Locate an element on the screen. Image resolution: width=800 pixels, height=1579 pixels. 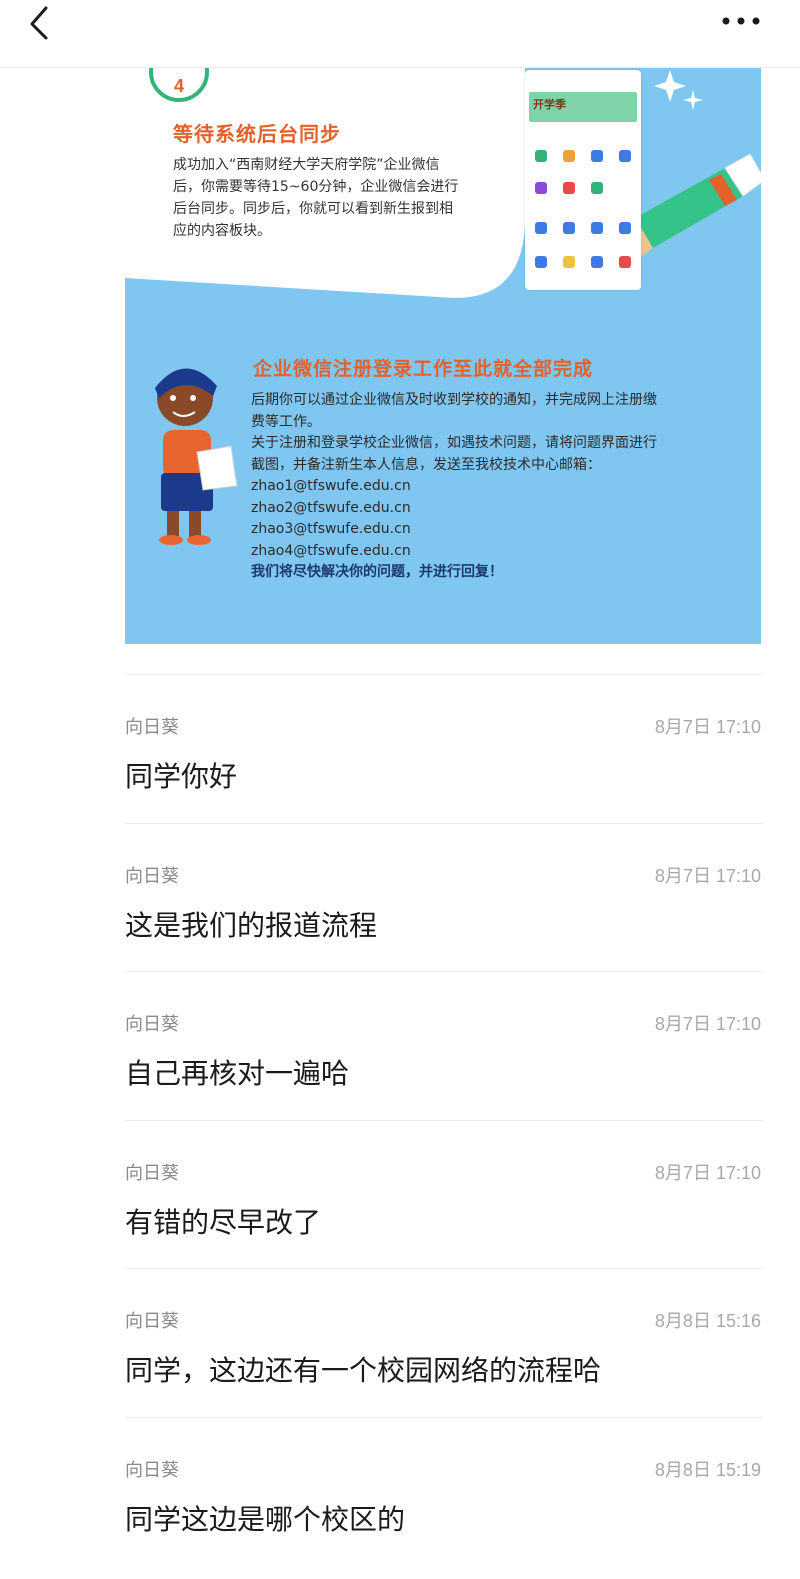
message-item: 向日葵 8月7日 17:10 有错的尽早改了 is located at coordinates (444, 1194).